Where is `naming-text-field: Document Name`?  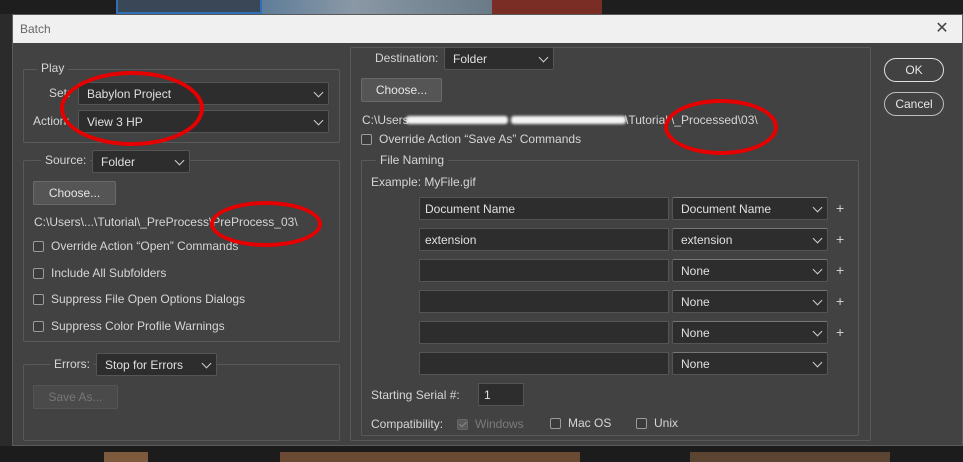
naming-text-field: Document Name is located at coordinates (544, 208).